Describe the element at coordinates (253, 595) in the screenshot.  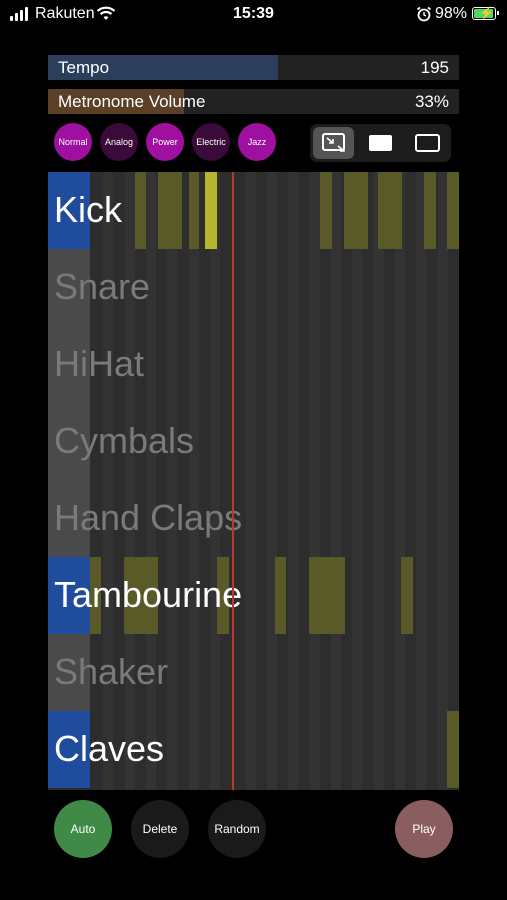
I see `track-row-tambourine: Tambourine` at that location.